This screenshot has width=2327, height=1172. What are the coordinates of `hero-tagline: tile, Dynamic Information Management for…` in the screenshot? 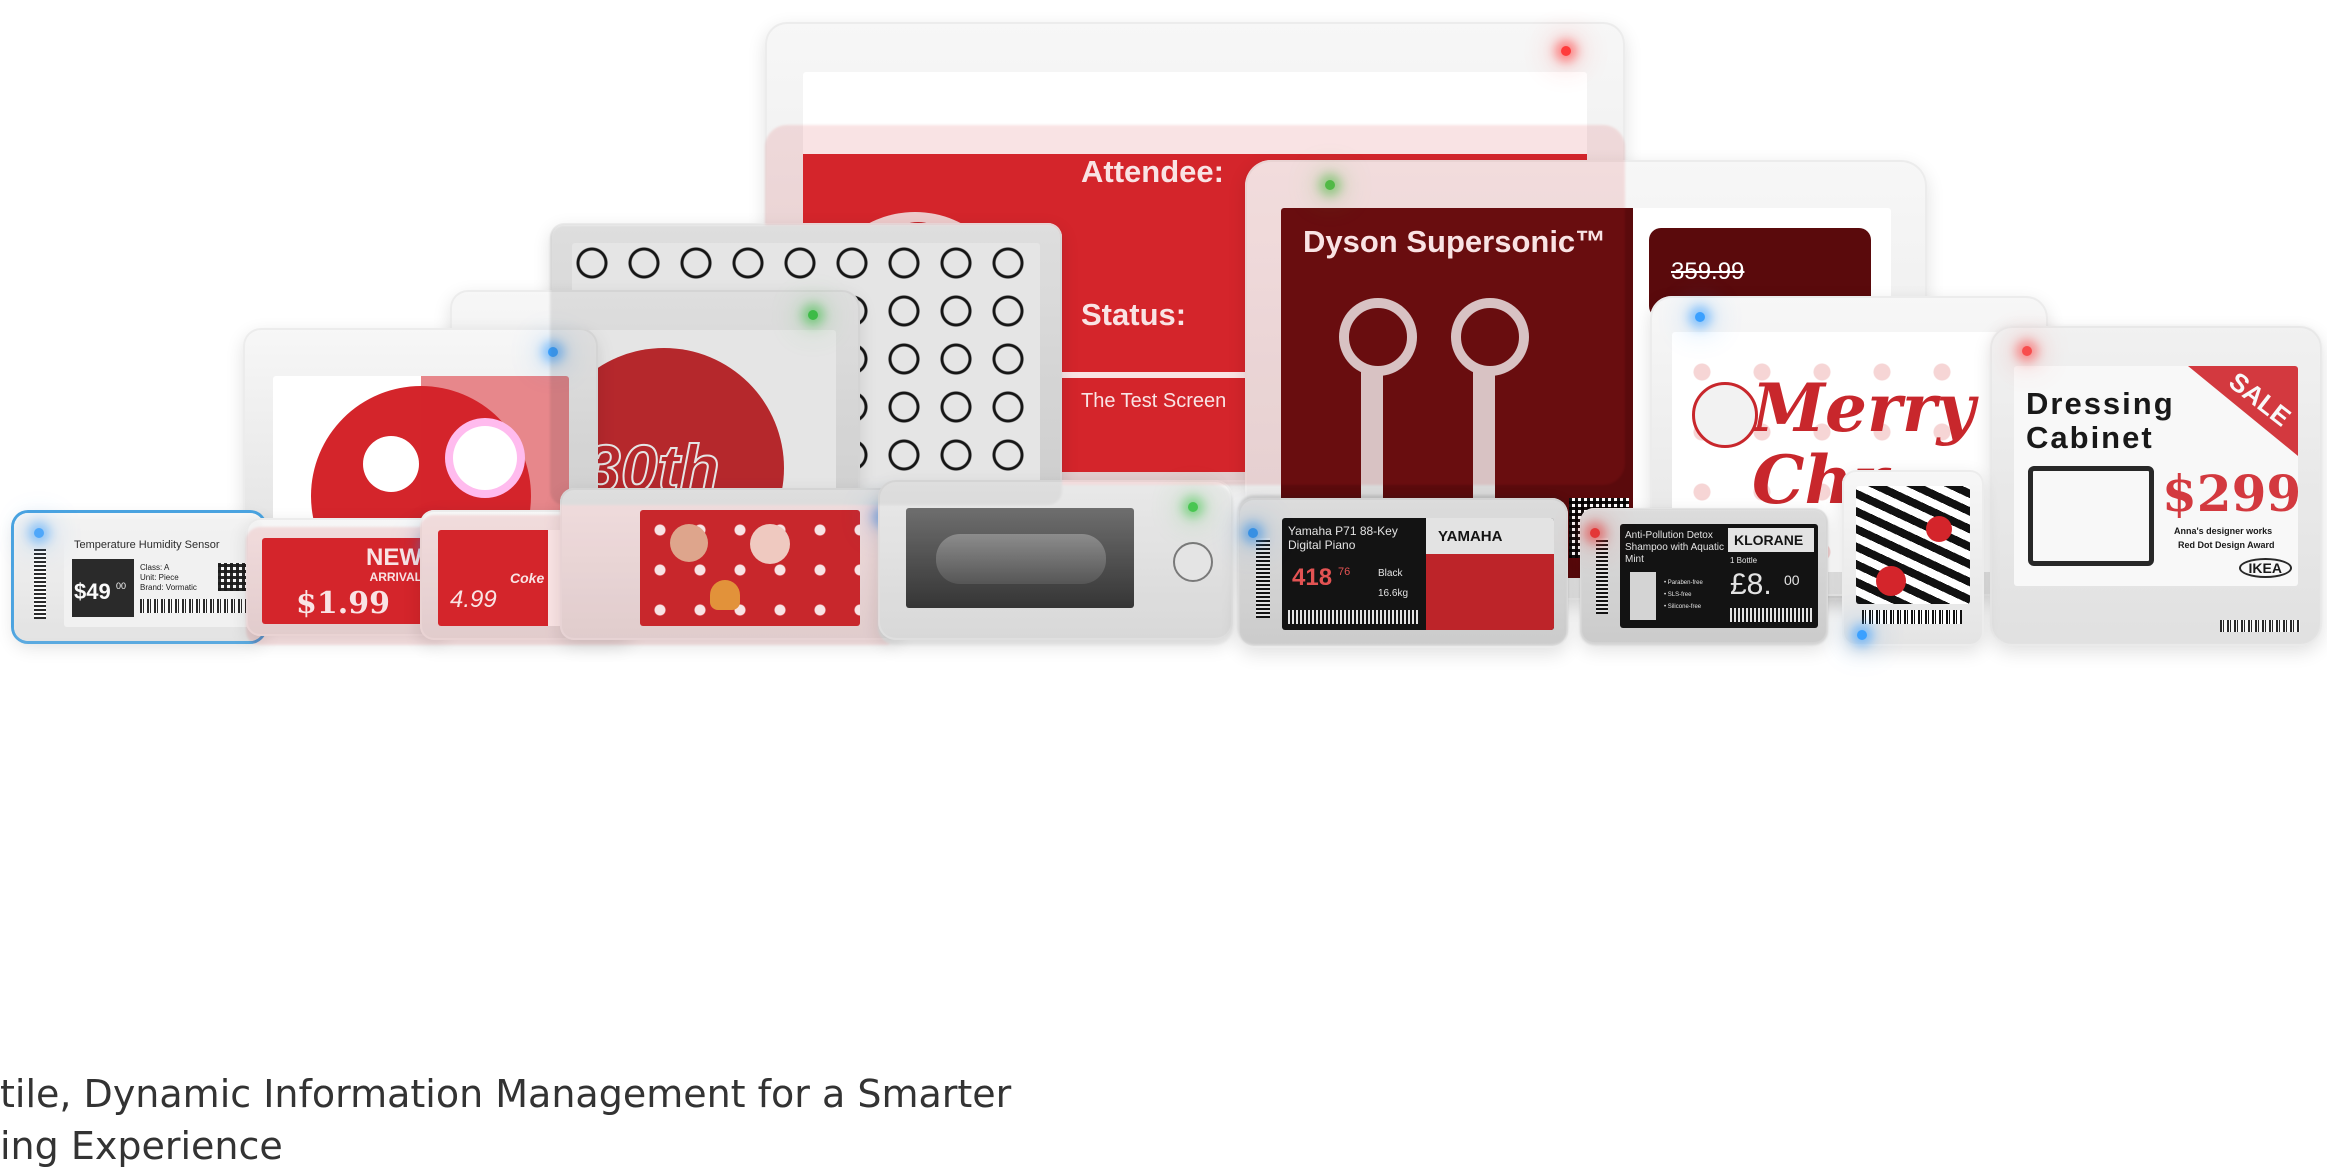 It's located at (550, 1120).